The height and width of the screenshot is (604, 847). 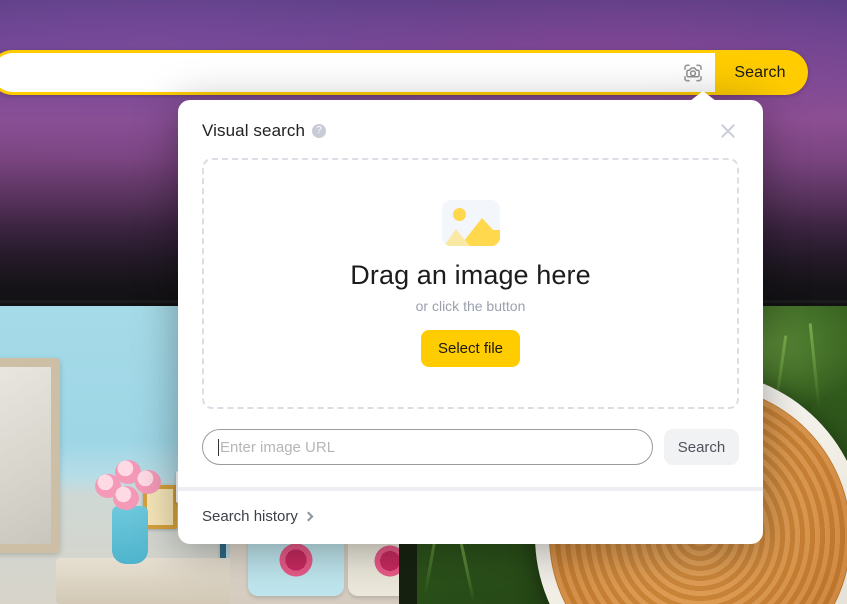 I want to click on search-submit-button: Search, so click(x=760, y=72).